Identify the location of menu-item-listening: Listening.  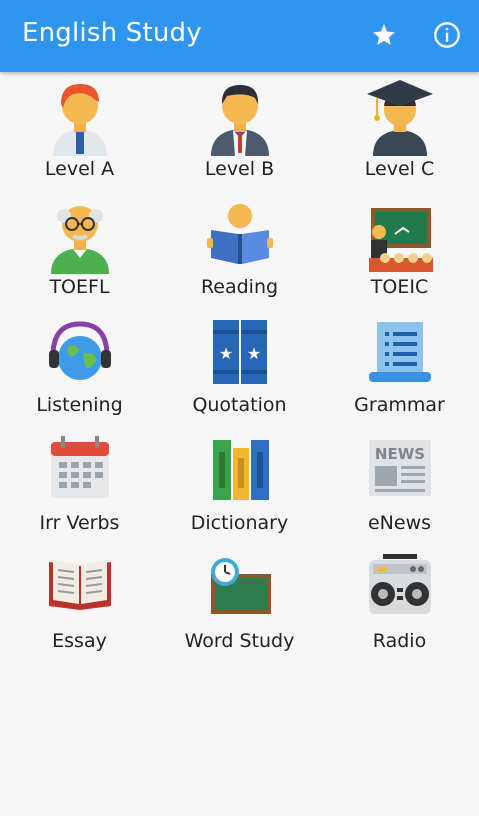
(79, 366).